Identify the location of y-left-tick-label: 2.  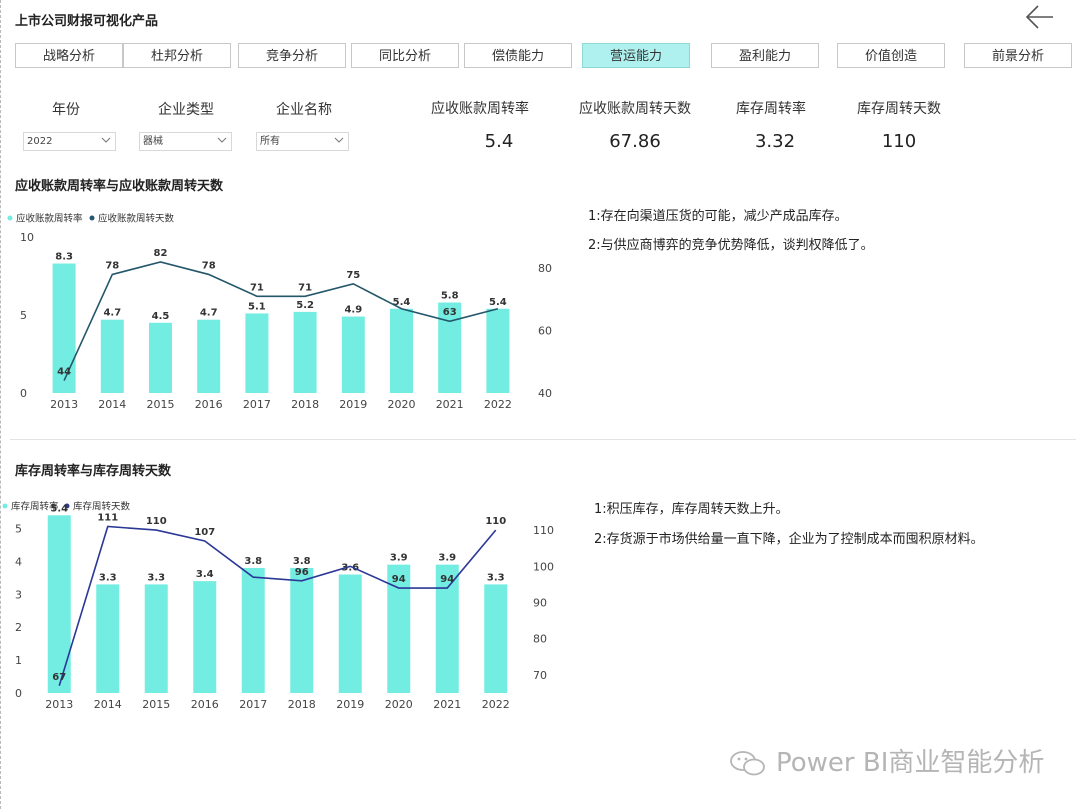
(18, 627).